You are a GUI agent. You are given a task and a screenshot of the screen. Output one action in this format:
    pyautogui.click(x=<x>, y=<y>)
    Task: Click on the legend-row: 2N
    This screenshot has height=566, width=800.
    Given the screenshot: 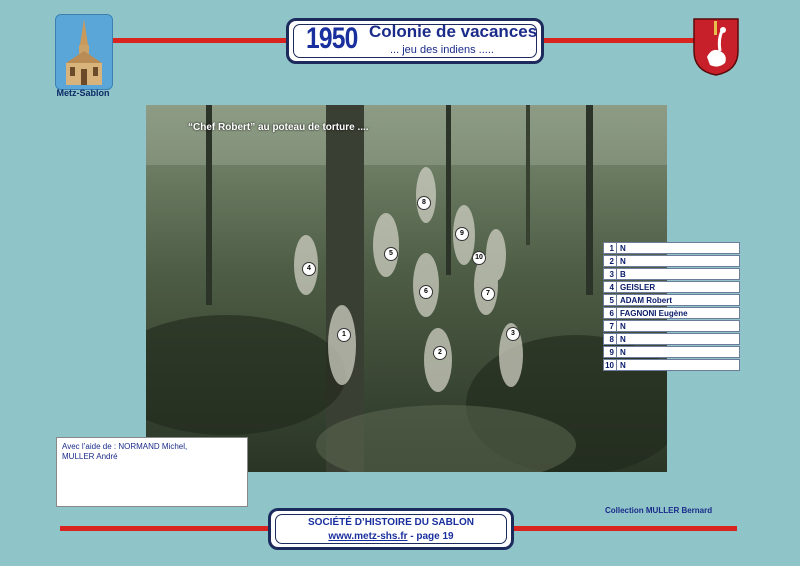 What is the action you would take?
    pyautogui.click(x=671, y=261)
    